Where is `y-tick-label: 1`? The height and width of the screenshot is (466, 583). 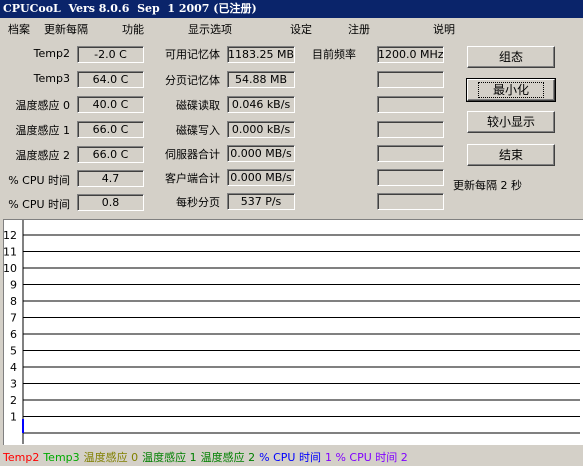
y-tick-label: 1 is located at coordinates (13, 417).